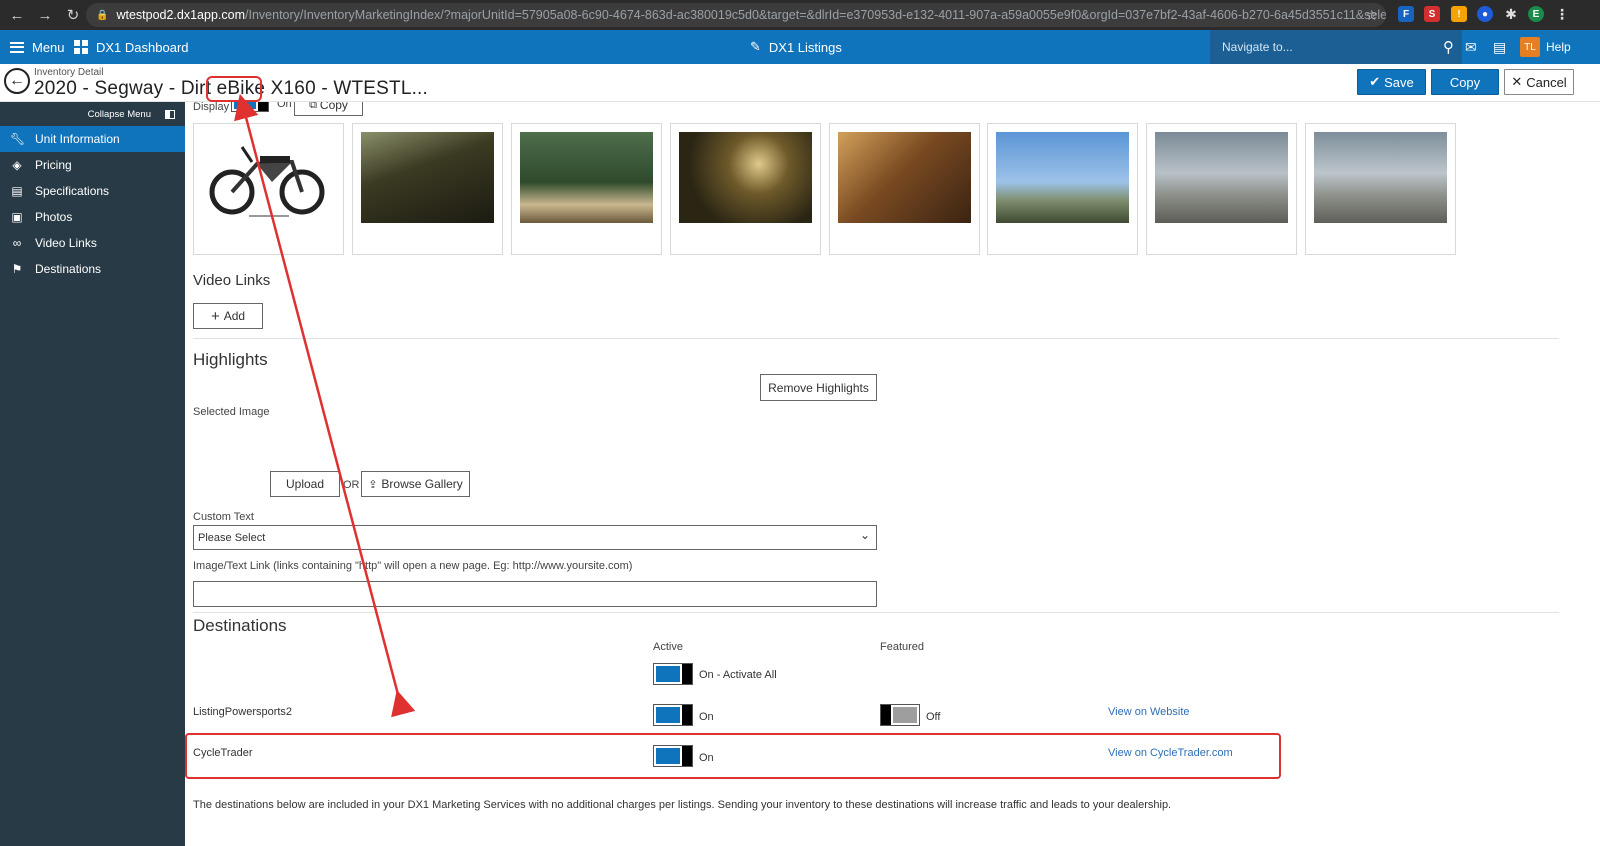  I want to click on annotation-arrow, so click(325, 405).